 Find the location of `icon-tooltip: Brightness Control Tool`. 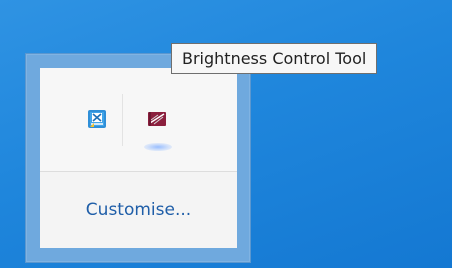

icon-tooltip: Brightness Control Tool is located at coordinates (274, 58).